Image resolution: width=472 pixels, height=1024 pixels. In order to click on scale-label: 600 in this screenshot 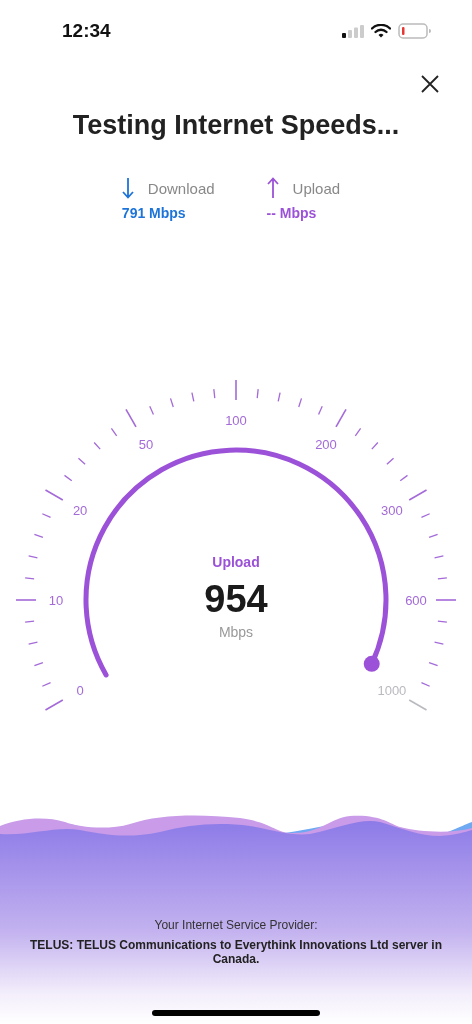, I will do `click(416, 600)`.